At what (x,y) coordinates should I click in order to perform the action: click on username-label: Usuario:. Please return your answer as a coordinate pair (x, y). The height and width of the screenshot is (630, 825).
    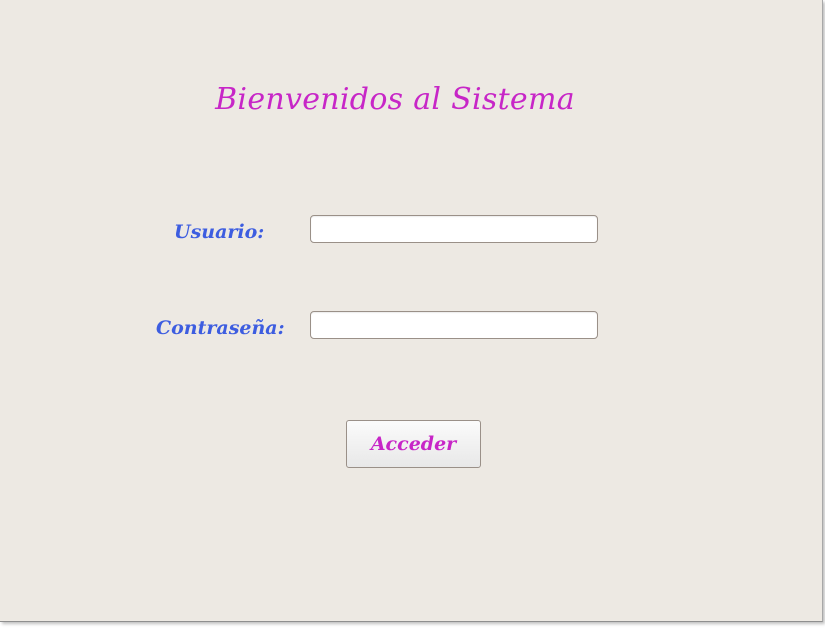
    Looking at the image, I should click on (219, 232).